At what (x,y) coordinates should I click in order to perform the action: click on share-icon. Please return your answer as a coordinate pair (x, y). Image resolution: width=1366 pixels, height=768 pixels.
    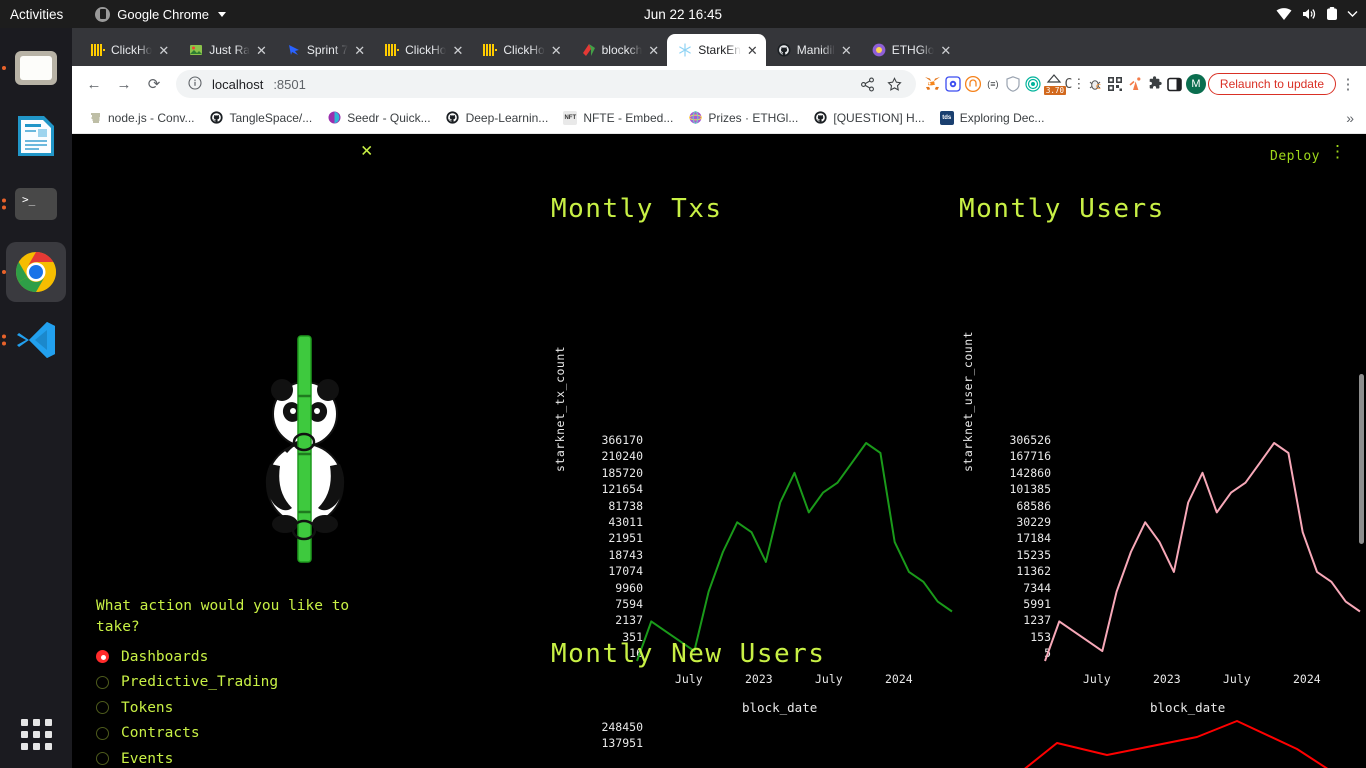
    Looking at the image, I should click on (868, 84).